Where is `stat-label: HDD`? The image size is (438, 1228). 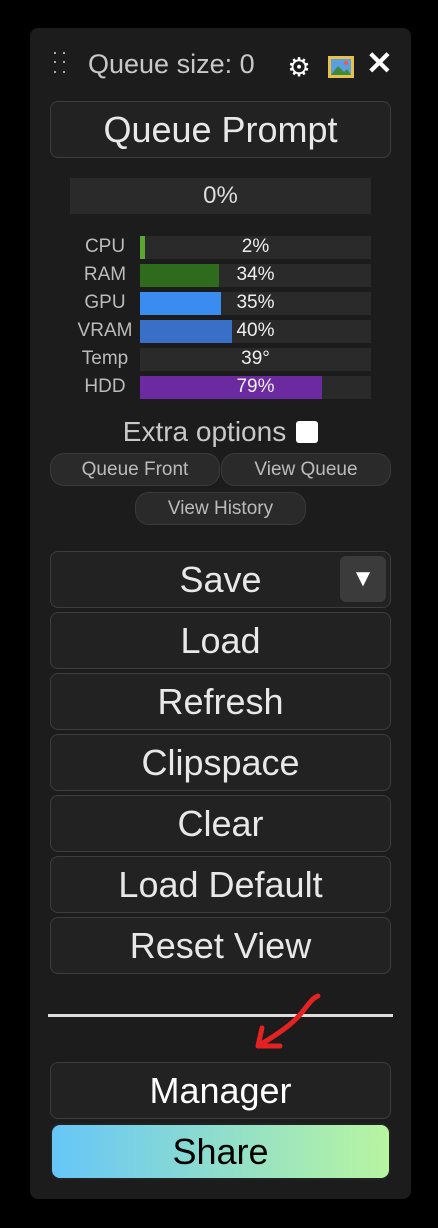
stat-label: HDD is located at coordinates (105, 386).